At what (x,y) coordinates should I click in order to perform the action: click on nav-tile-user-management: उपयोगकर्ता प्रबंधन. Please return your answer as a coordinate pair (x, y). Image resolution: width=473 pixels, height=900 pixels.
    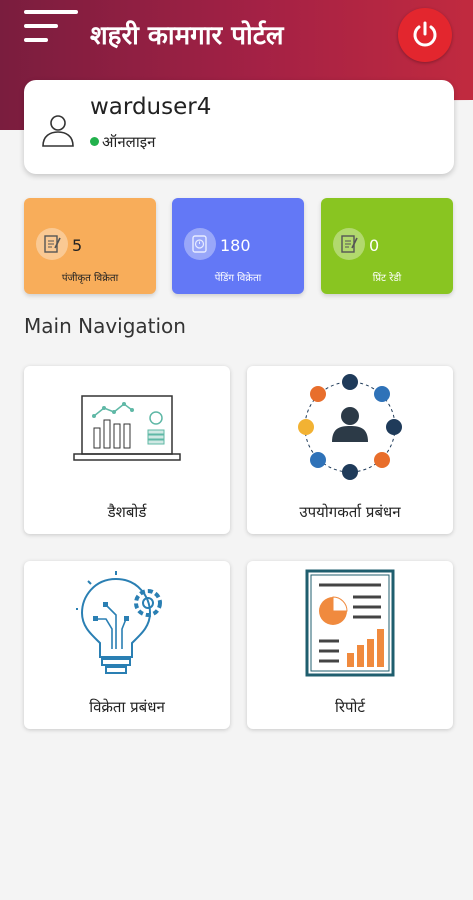
    Looking at the image, I should click on (350, 450).